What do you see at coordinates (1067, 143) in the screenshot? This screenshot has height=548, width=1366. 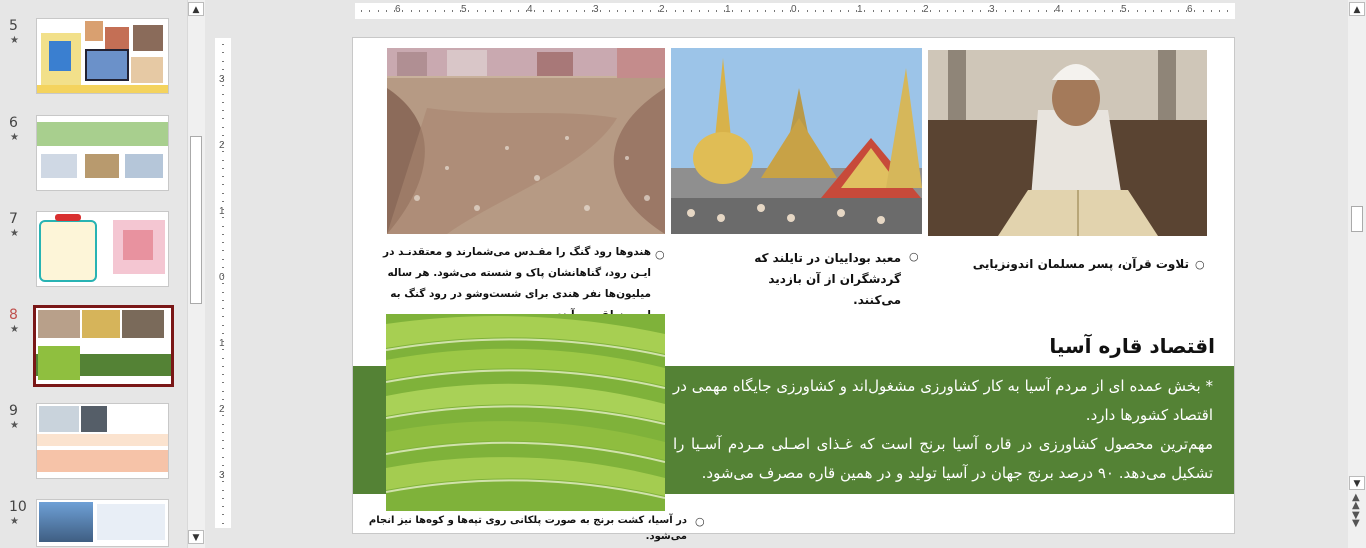 I see `quran-reading-photo` at bounding box center [1067, 143].